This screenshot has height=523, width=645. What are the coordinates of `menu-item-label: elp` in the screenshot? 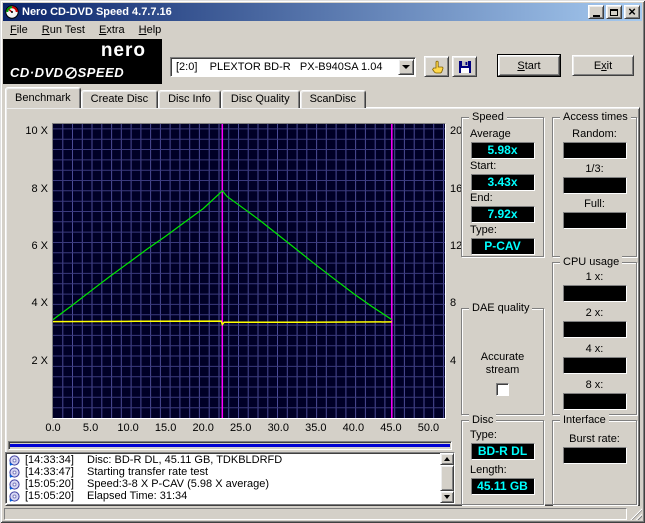 It's located at (154, 30).